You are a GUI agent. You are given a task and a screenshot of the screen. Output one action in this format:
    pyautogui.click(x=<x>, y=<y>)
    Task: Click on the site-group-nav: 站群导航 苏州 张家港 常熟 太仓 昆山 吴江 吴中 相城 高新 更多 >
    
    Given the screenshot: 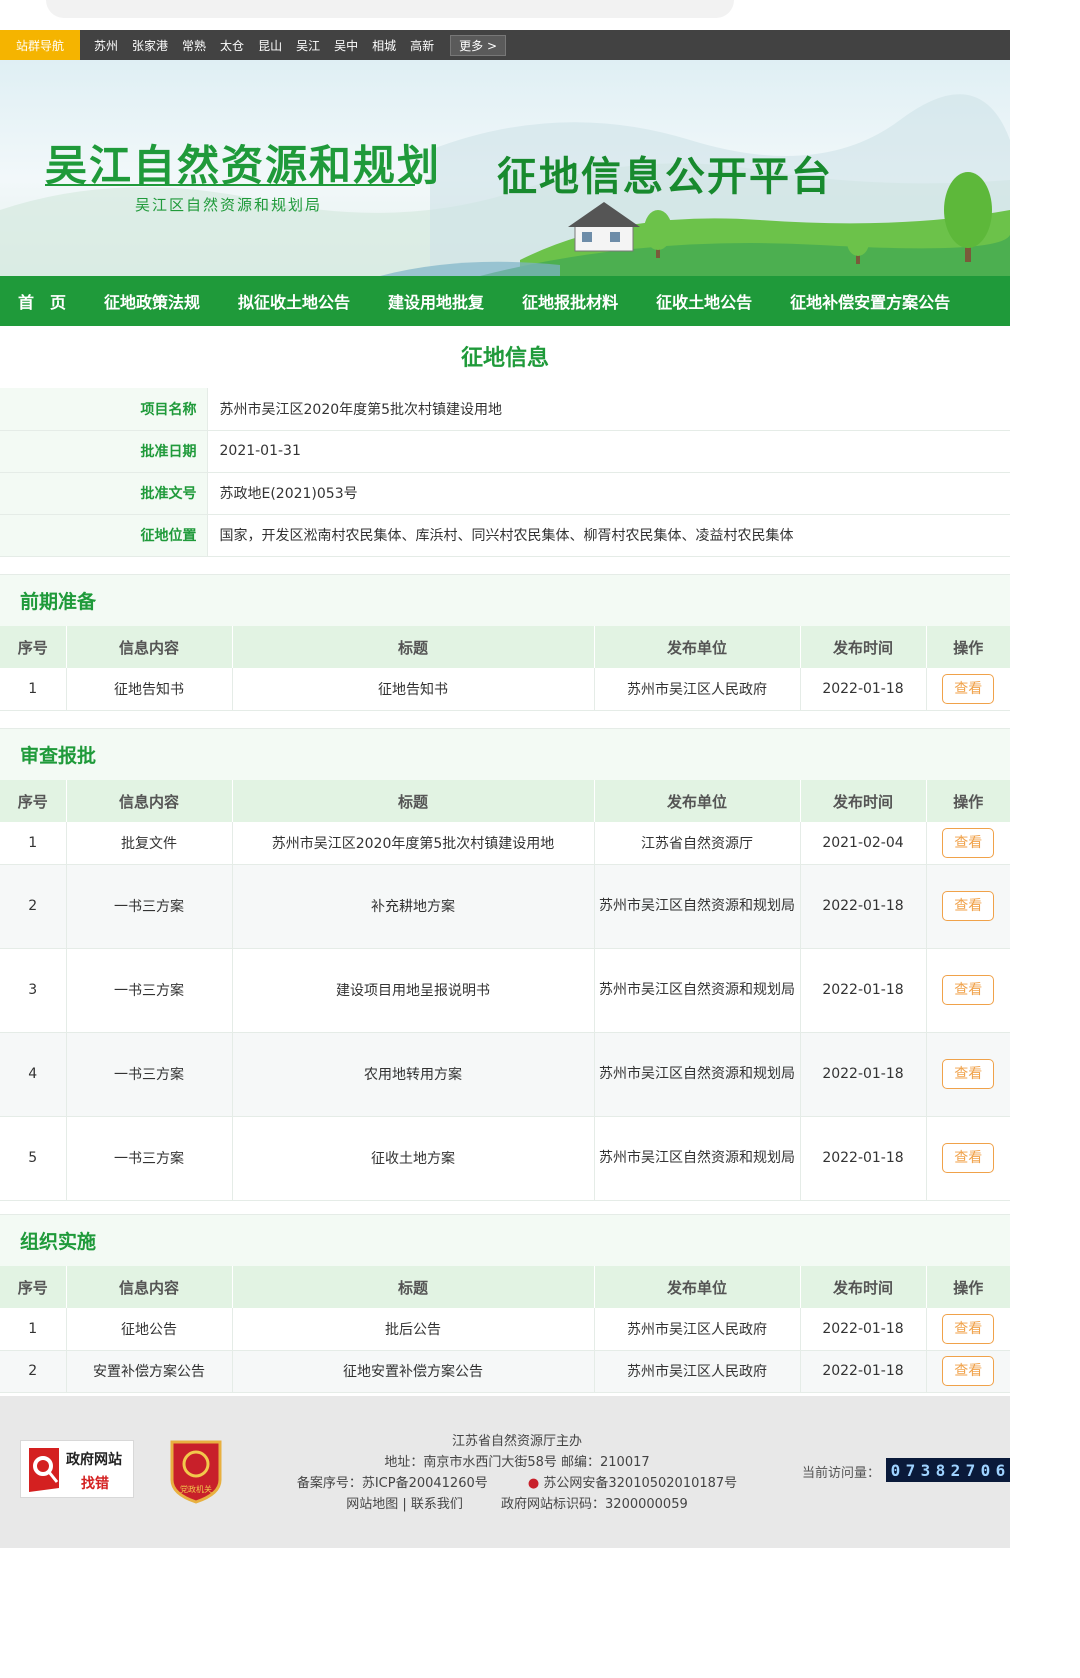 What is the action you would take?
    pyautogui.click(x=505, y=45)
    